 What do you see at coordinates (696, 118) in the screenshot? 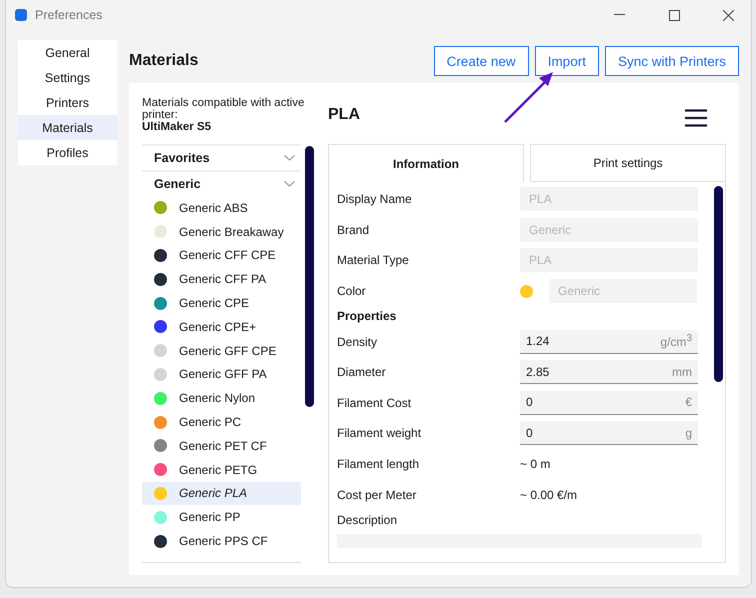
I see `menu-icon` at bounding box center [696, 118].